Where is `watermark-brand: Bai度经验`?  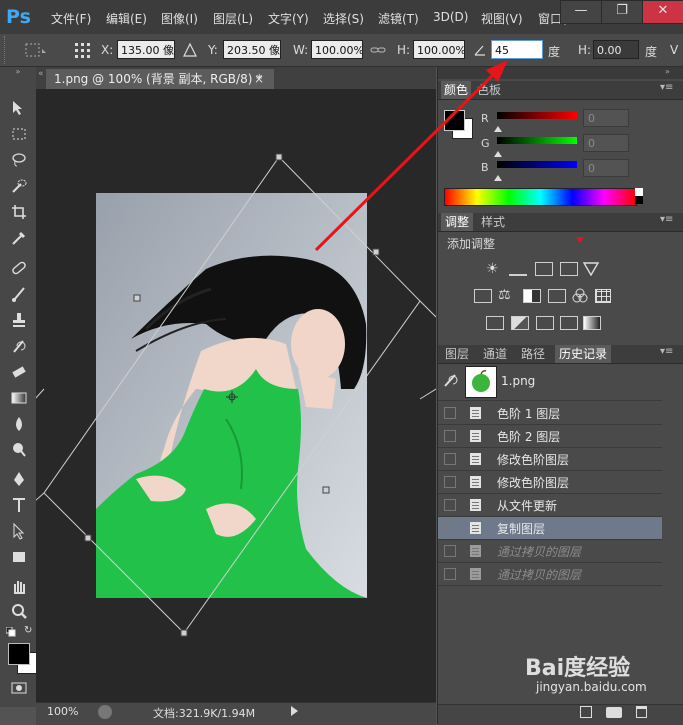 watermark-brand: Bai度经验 is located at coordinates (578, 668).